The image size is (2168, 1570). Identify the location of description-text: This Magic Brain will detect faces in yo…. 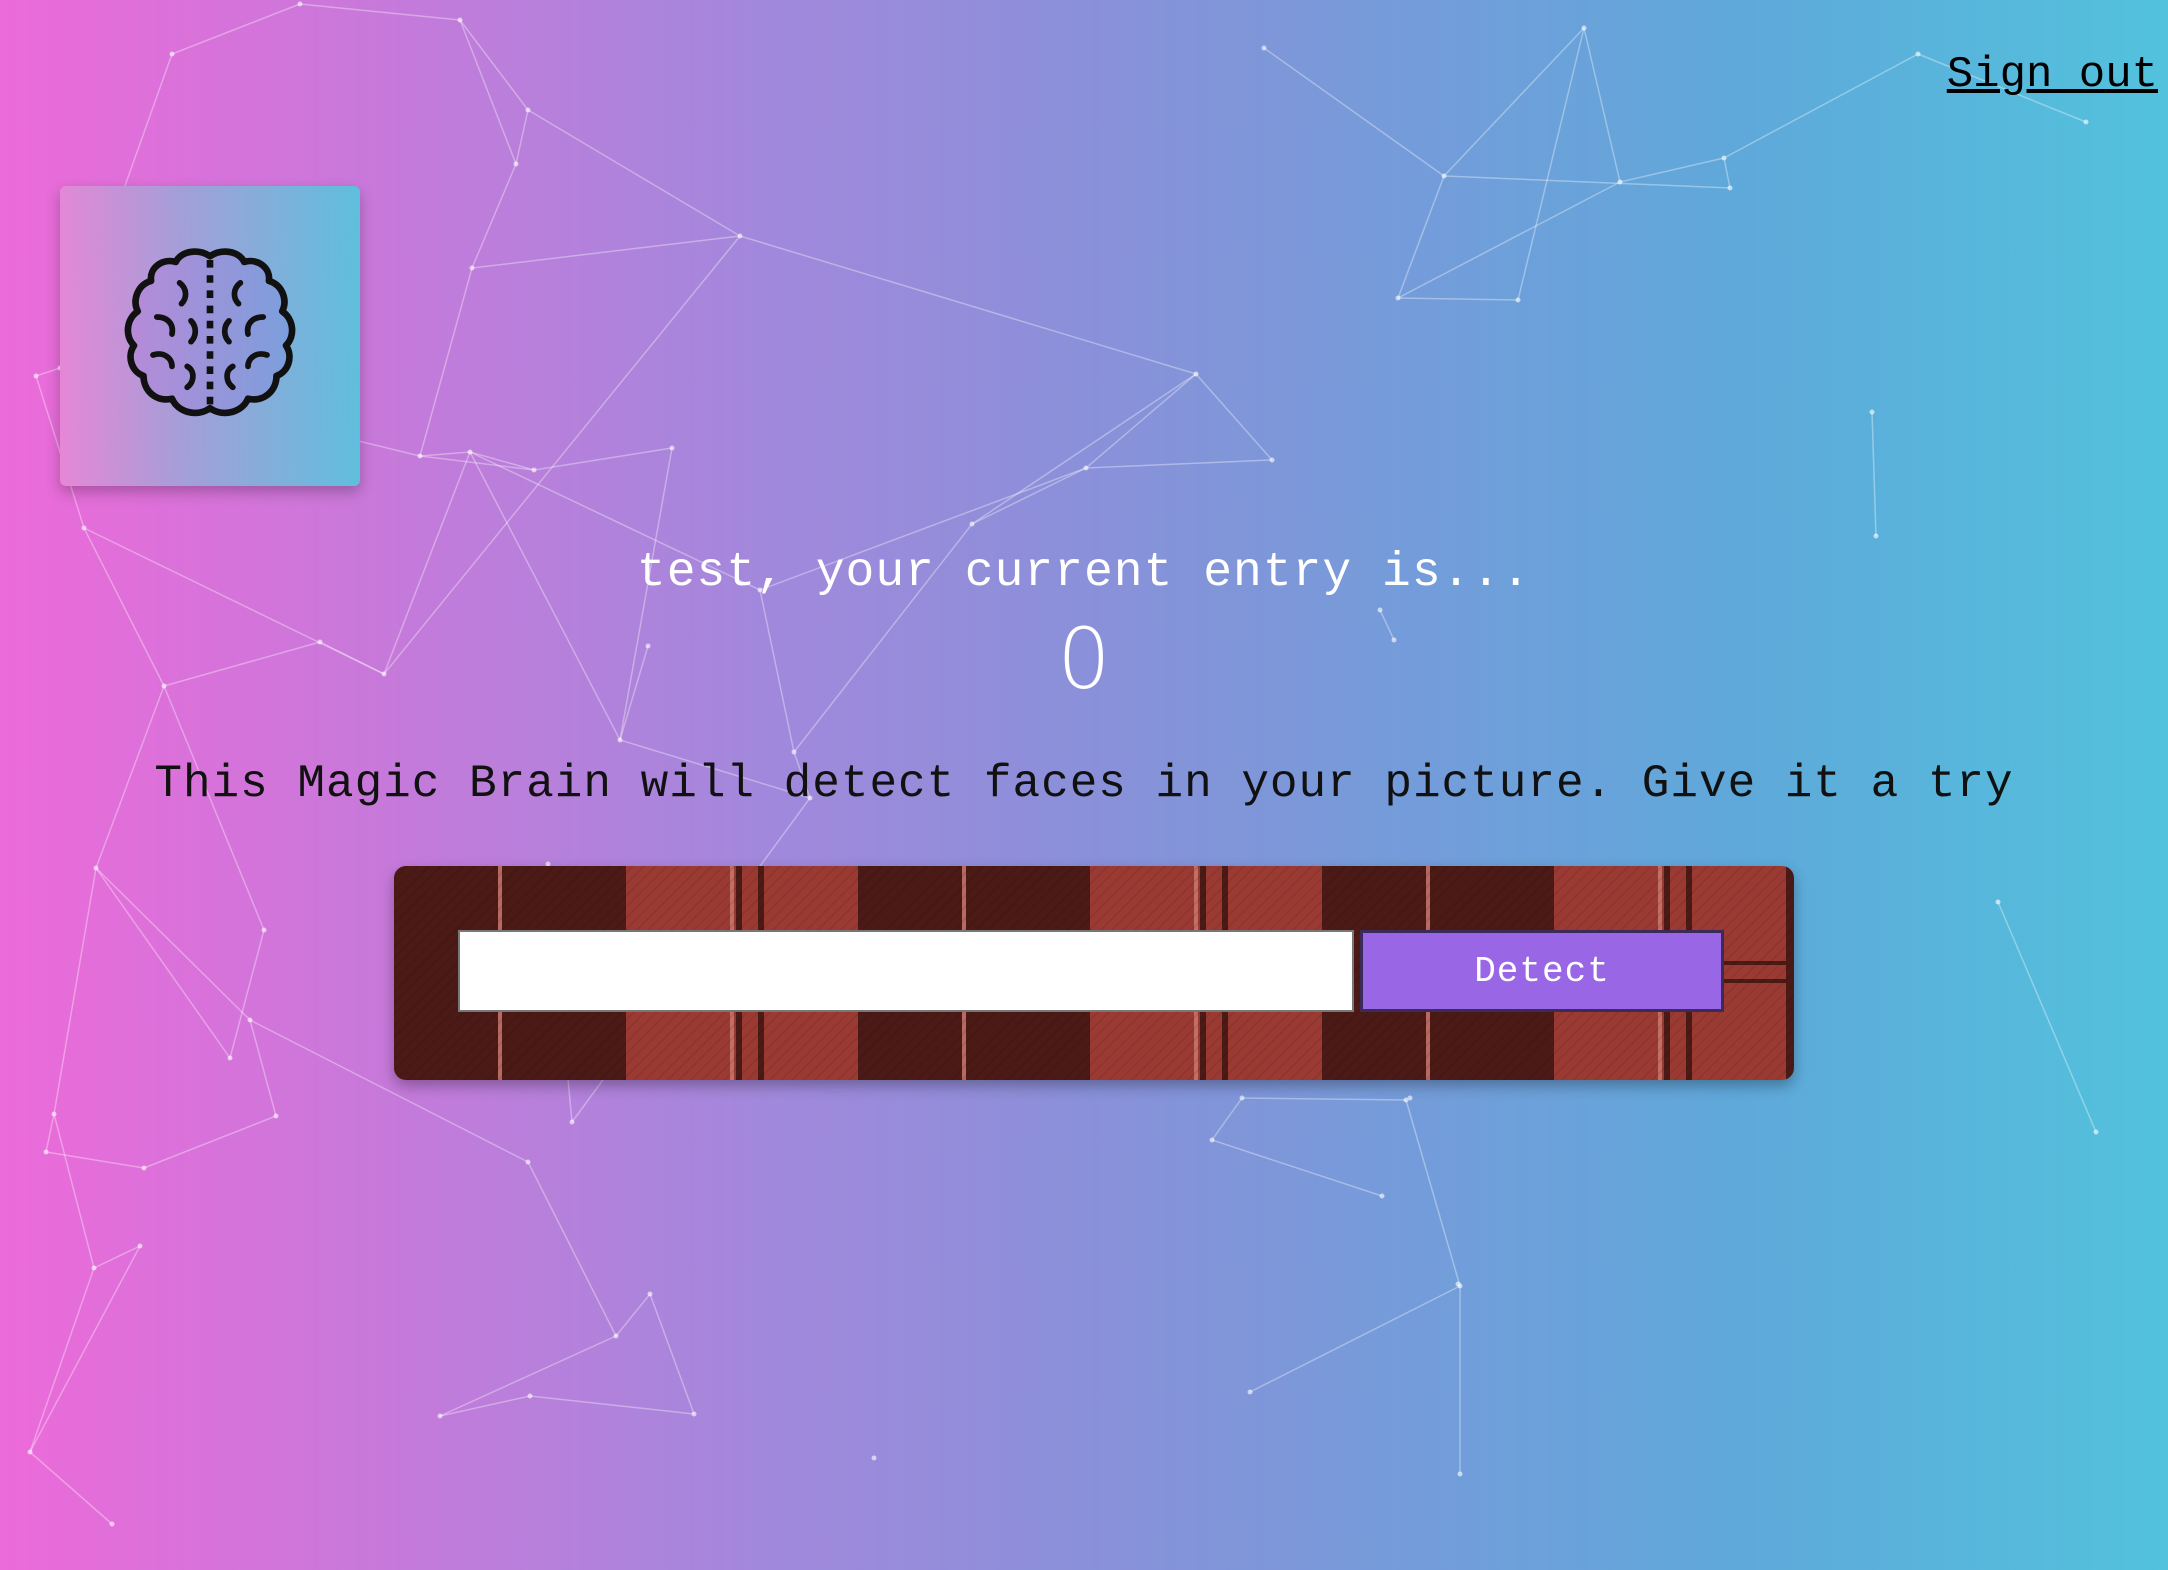
(1084, 784).